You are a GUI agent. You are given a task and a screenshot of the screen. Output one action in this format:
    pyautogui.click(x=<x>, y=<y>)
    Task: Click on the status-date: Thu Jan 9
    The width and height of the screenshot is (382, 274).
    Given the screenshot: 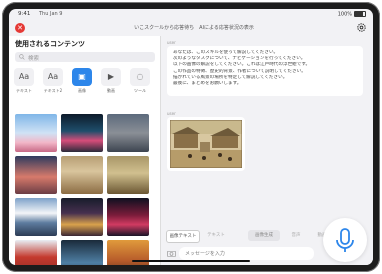 What is the action you would take?
    pyautogui.click(x=51, y=14)
    